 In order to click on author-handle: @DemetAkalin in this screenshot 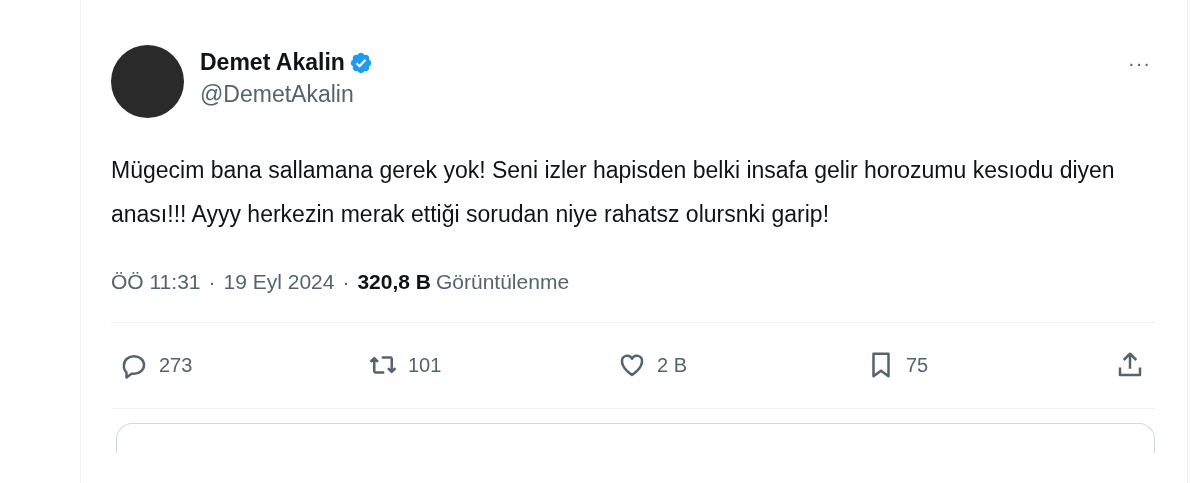, I will do `click(654, 94)`.